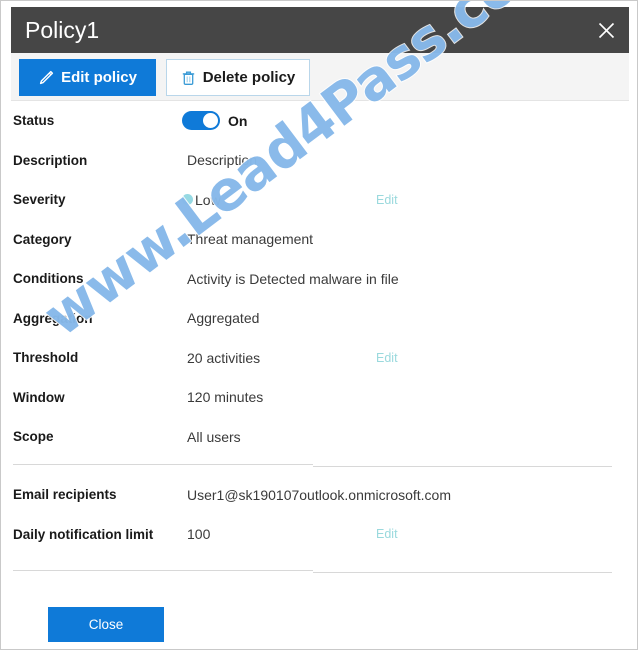  I want to click on row-label: Threshold, so click(46, 358).